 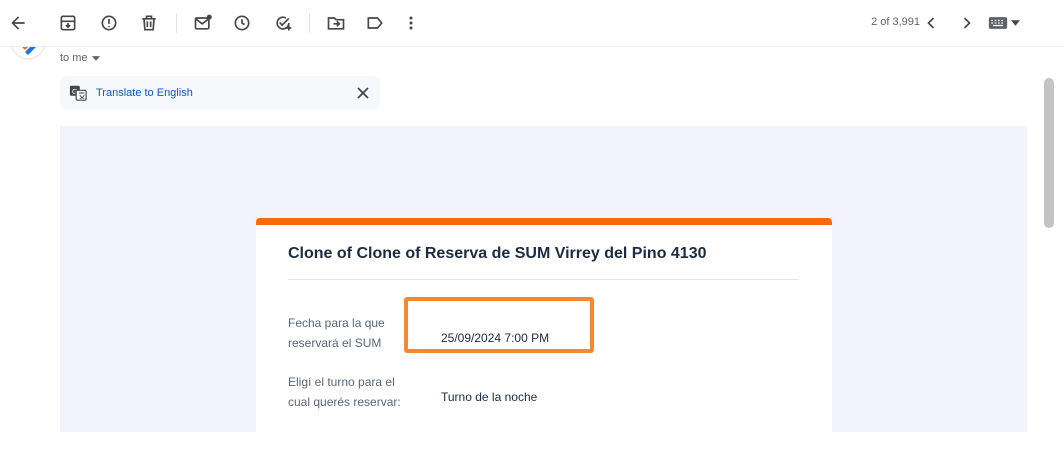 What do you see at coordinates (931, 23) in the screenshot?
I see `newer-chevron-icon` at bounding box center [931, 23].